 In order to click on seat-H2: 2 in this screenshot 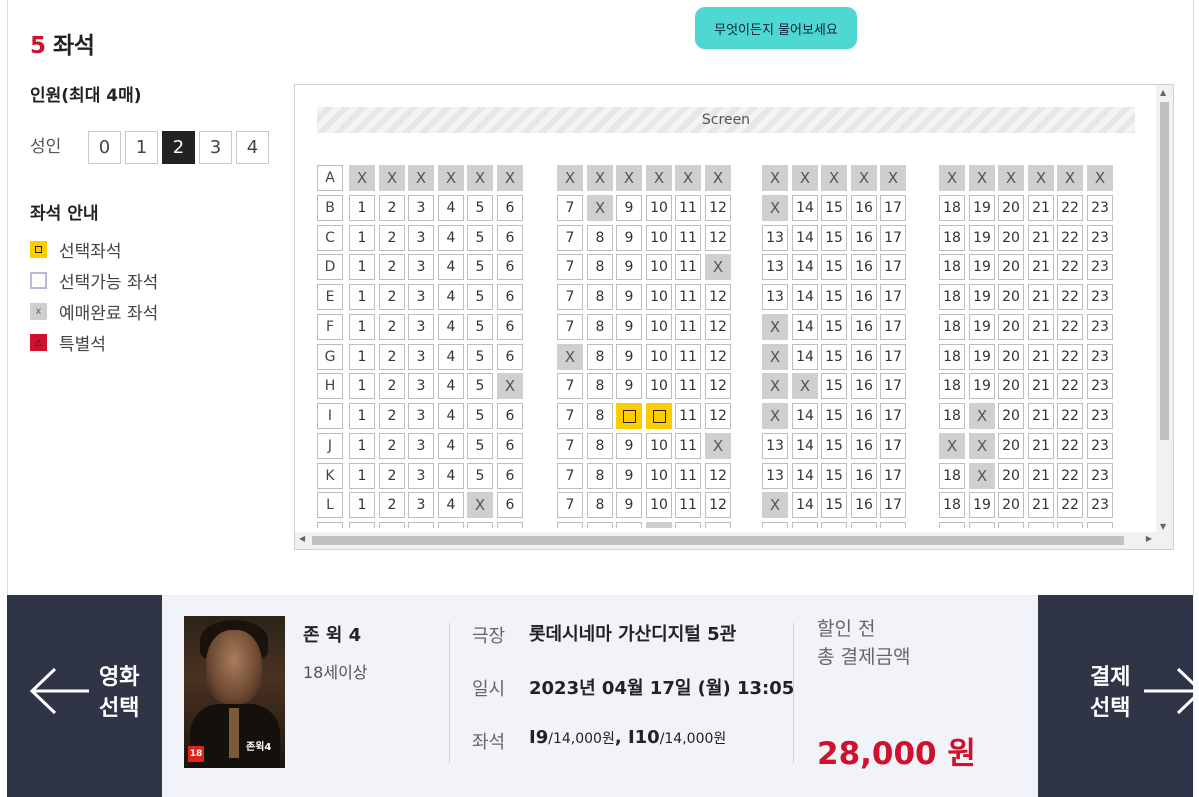, I will do `click(392, 386)`.